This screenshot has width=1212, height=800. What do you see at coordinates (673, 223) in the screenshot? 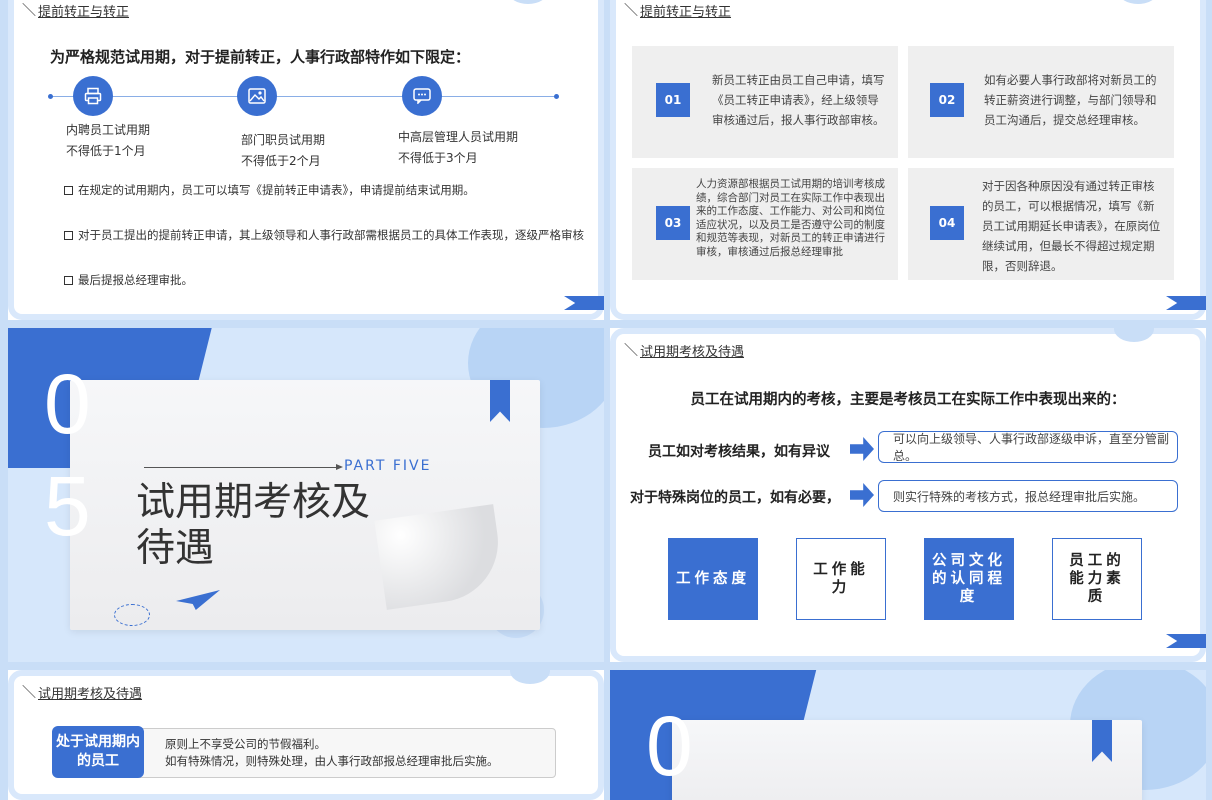
I see `card-number: 03` at bounding box center [673, 223].